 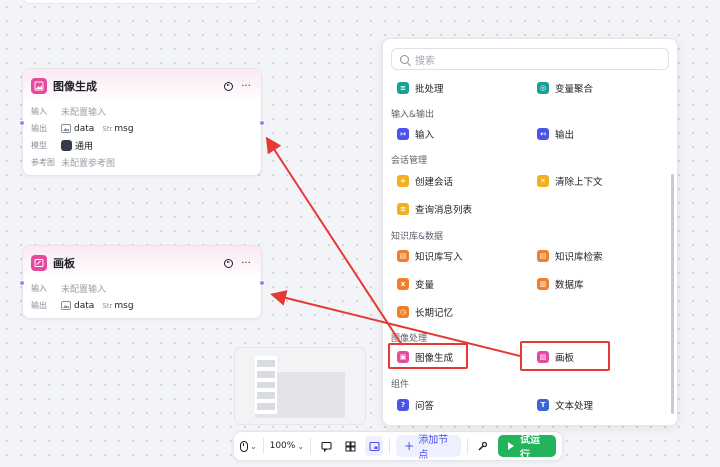 I want to click on section-title: 知识库&数据, so click(x=417, y=237).